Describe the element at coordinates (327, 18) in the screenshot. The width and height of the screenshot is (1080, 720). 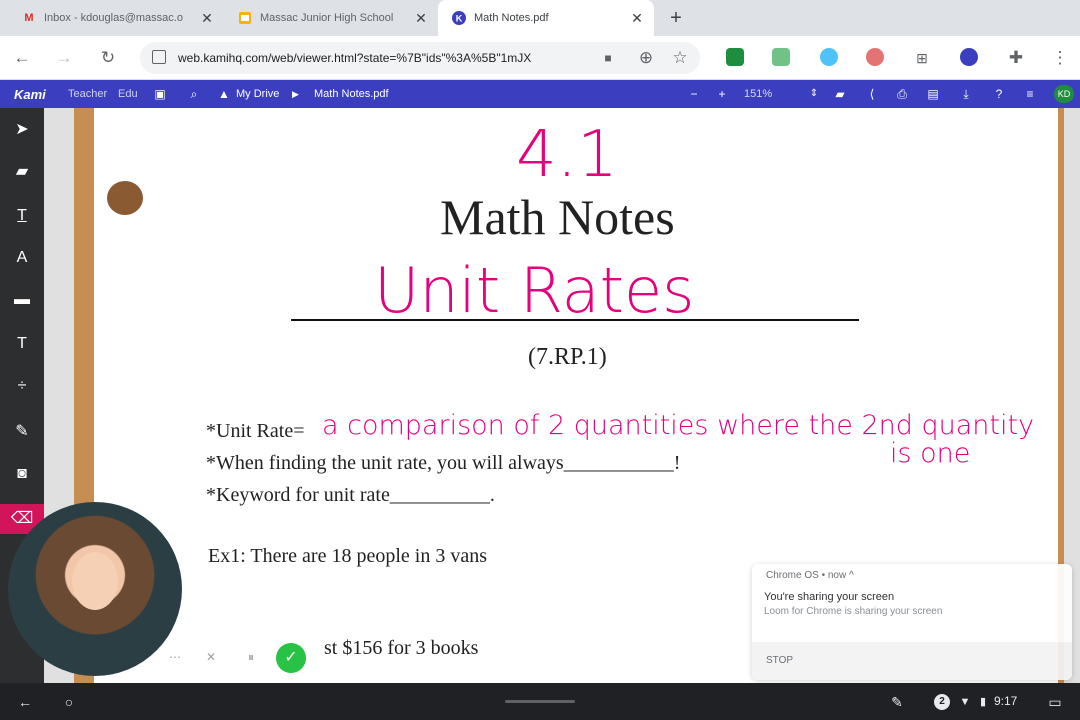
I see `tab-title: Massac Junior High School` at that location.